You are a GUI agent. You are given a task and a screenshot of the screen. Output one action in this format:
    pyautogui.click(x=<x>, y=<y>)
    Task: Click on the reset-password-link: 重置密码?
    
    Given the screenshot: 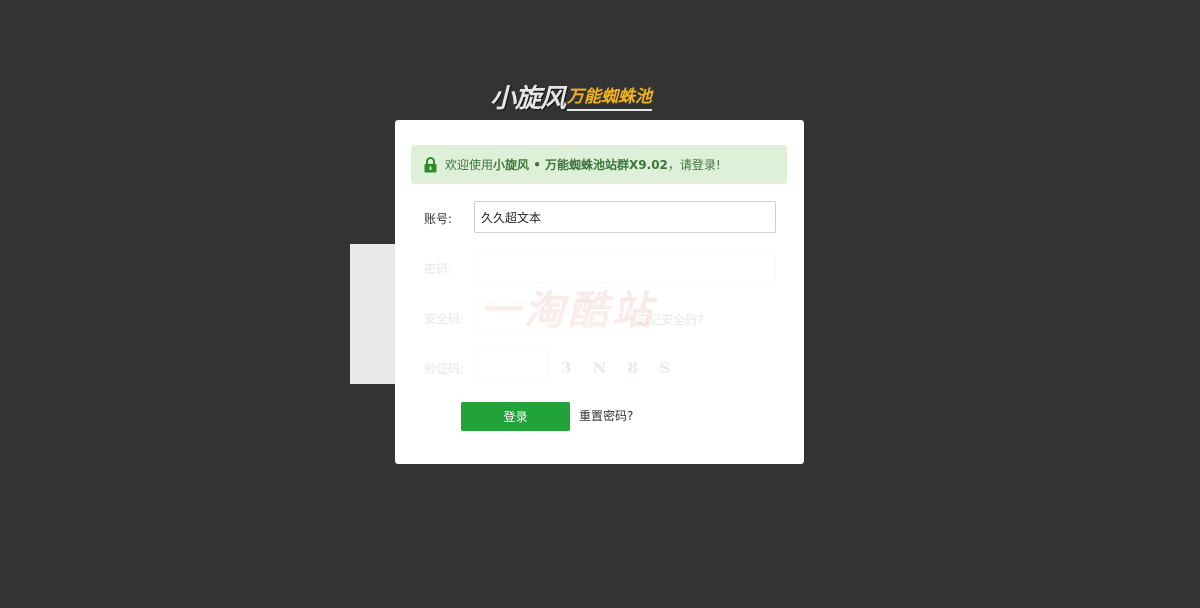 What is the action you would take?
    pyautogui.click(x=606, y=415)
    